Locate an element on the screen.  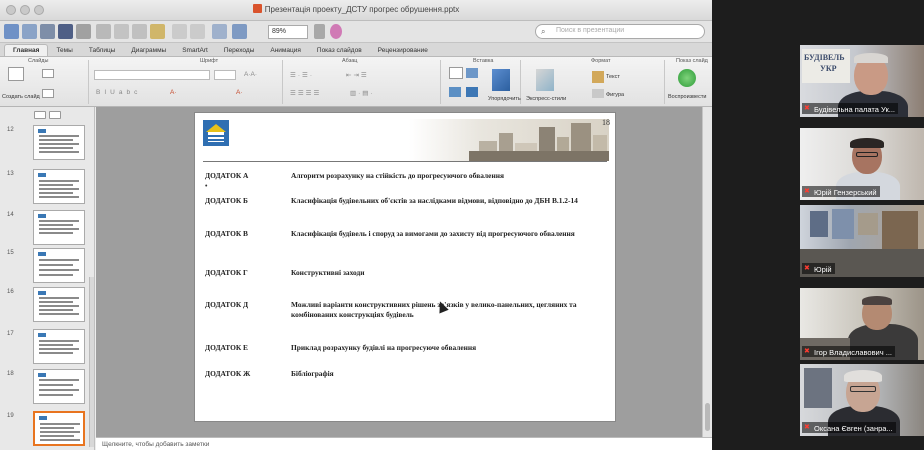
columns-icon: ▥·▤· is located at coordinates (362, 93).